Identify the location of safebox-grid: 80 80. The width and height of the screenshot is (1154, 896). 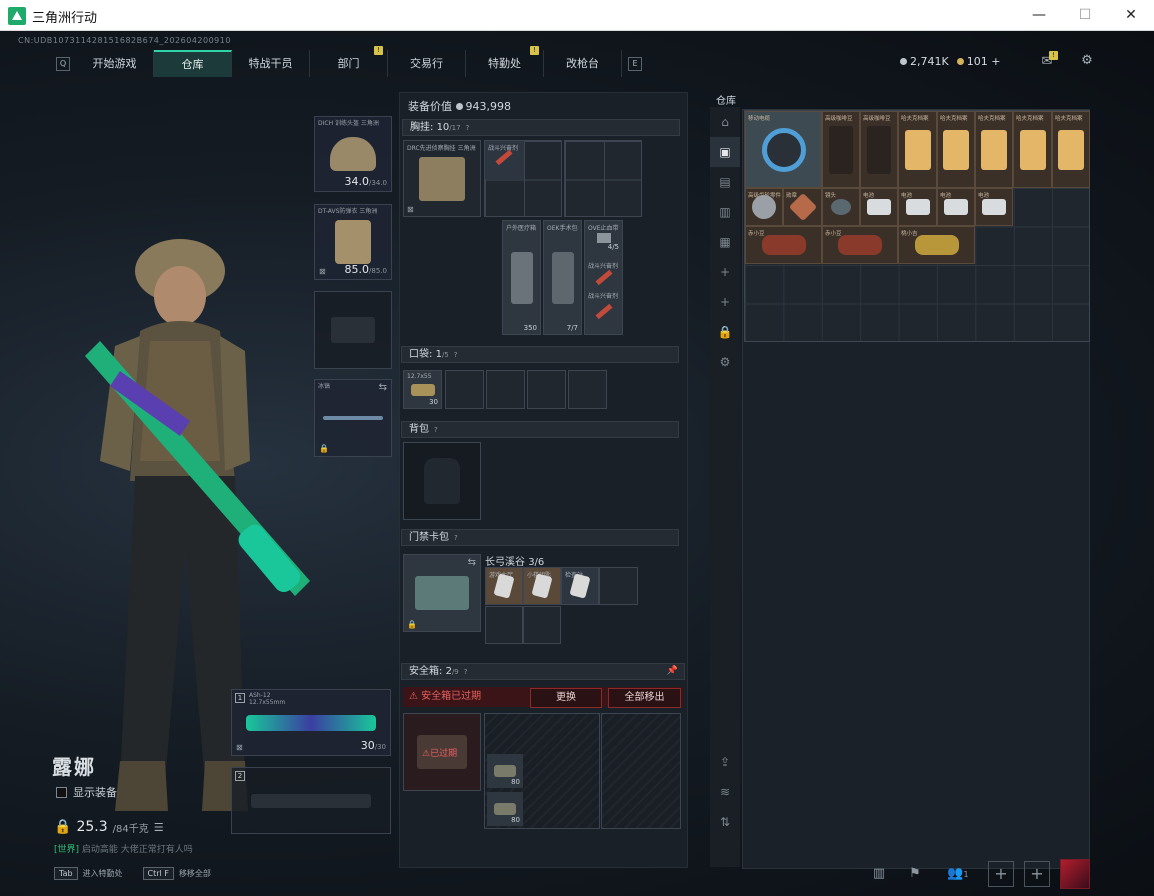
(542, 771).